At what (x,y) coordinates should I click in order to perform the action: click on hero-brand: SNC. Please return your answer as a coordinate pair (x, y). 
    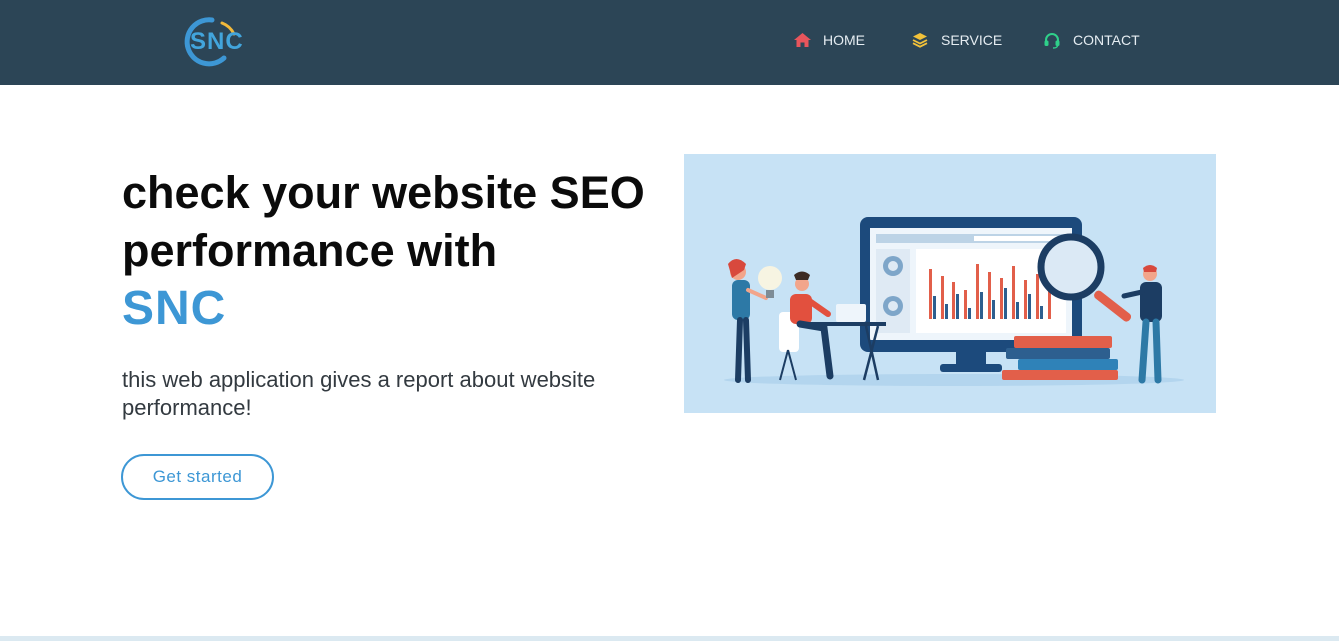
    Looking at the image, I should click on (174, 308).